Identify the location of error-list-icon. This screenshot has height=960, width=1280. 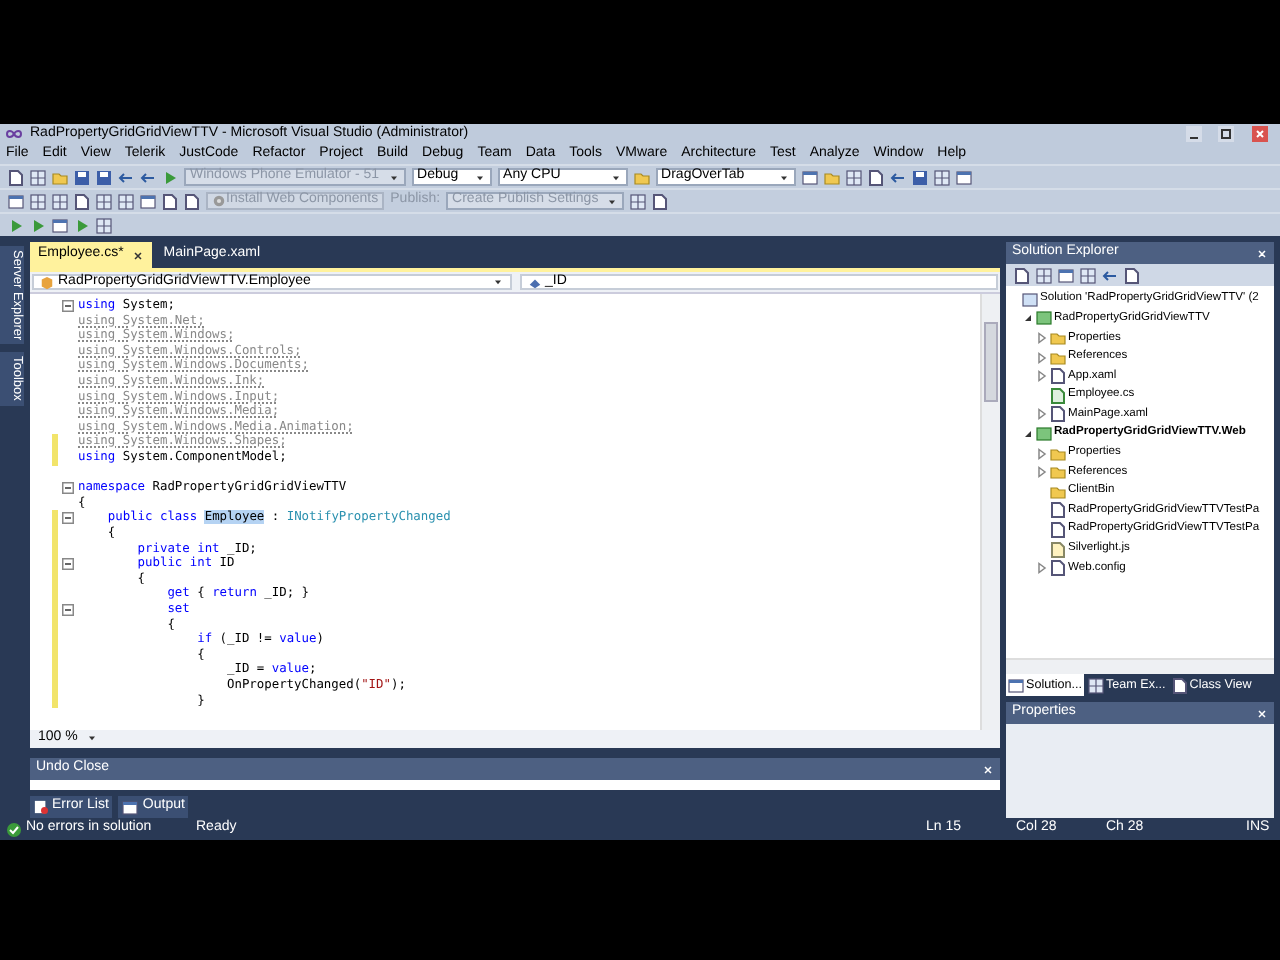
(41, 807).